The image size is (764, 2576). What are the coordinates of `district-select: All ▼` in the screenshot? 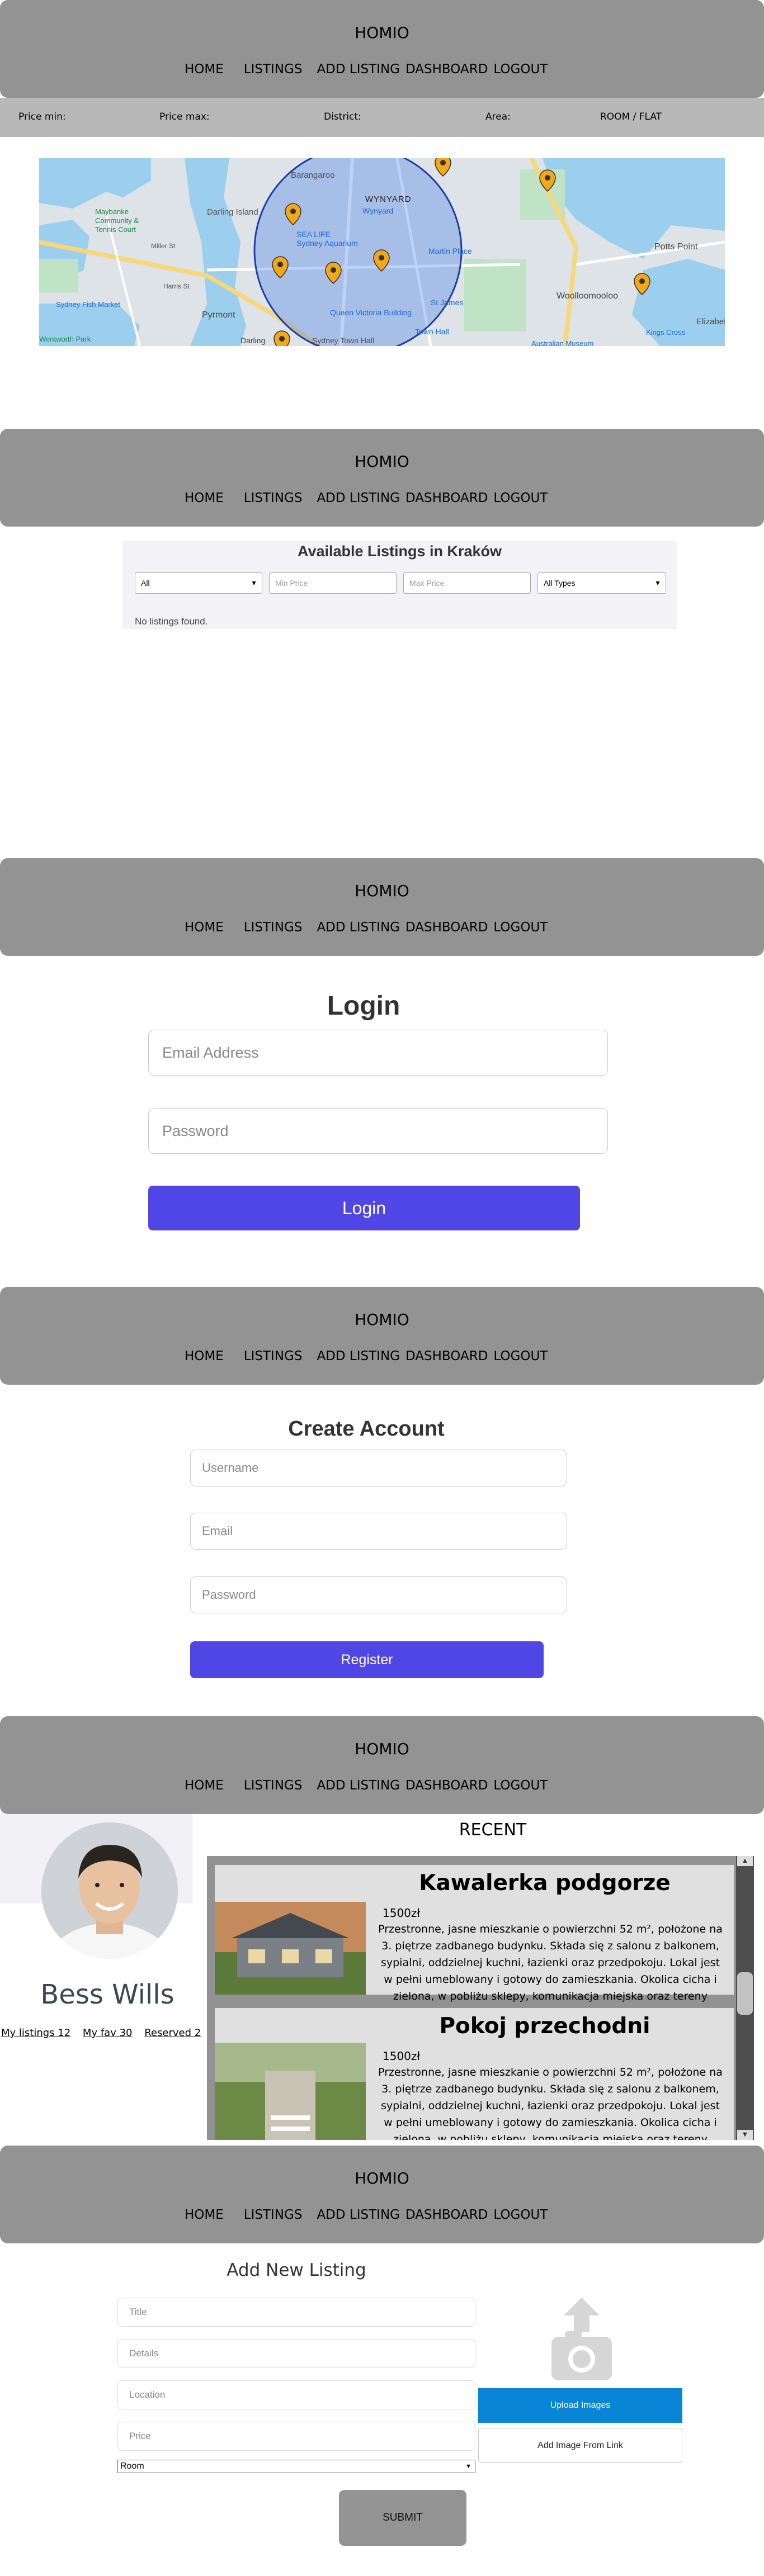 It's located at (198, 583).